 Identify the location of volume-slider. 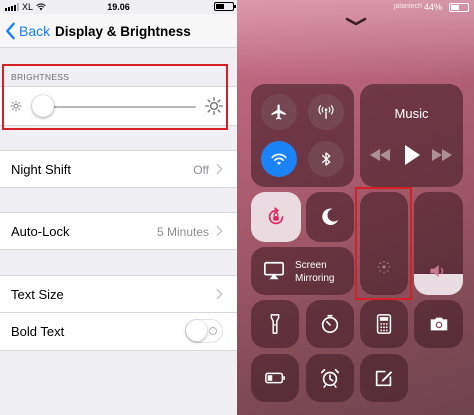
(438, 243).